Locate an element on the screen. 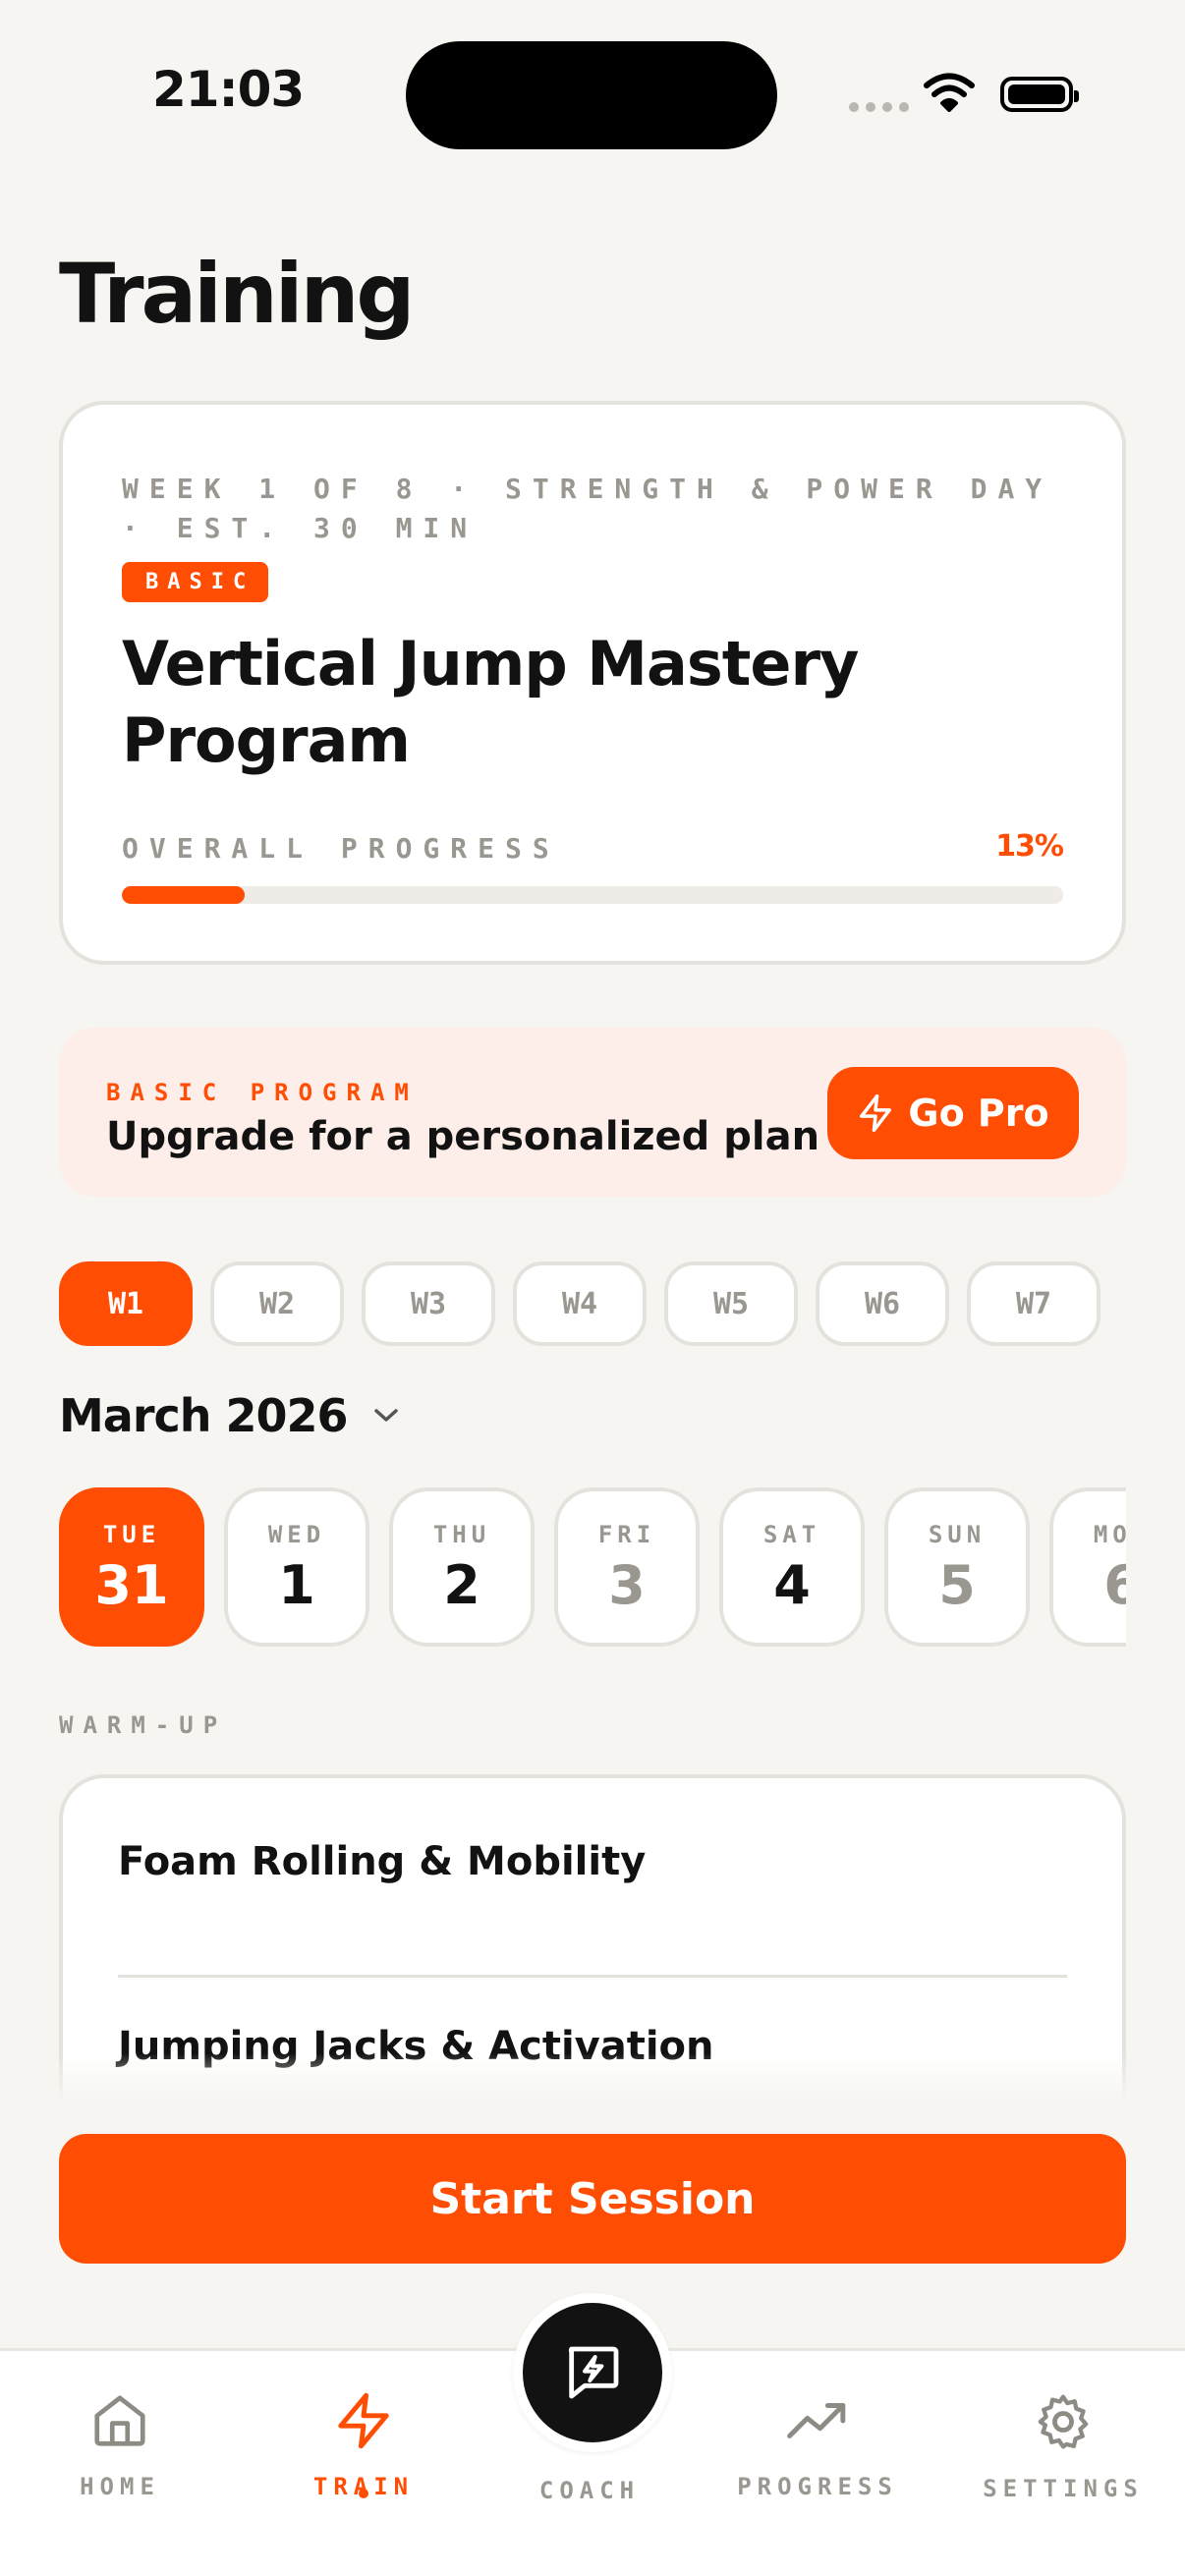  day-sun: SUN 5 is located at coordinates (957, 1567).